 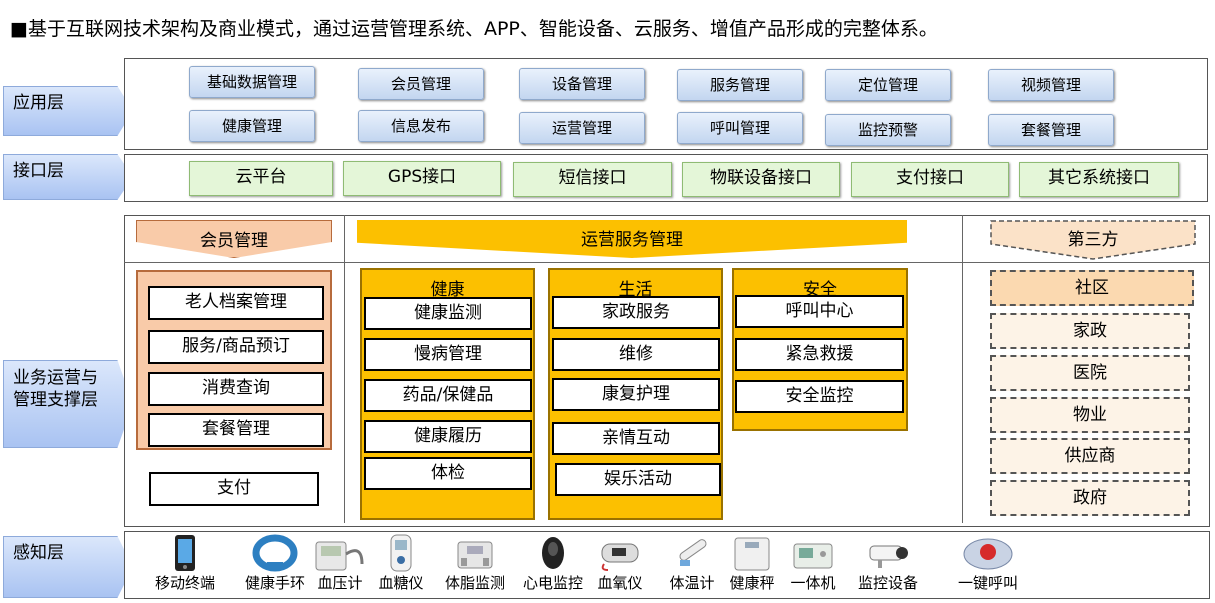 What do you see at coordinates (582, 84) in the screenshot?
I see `app-button-device: 设备管理` at bounding box center [582, 84].